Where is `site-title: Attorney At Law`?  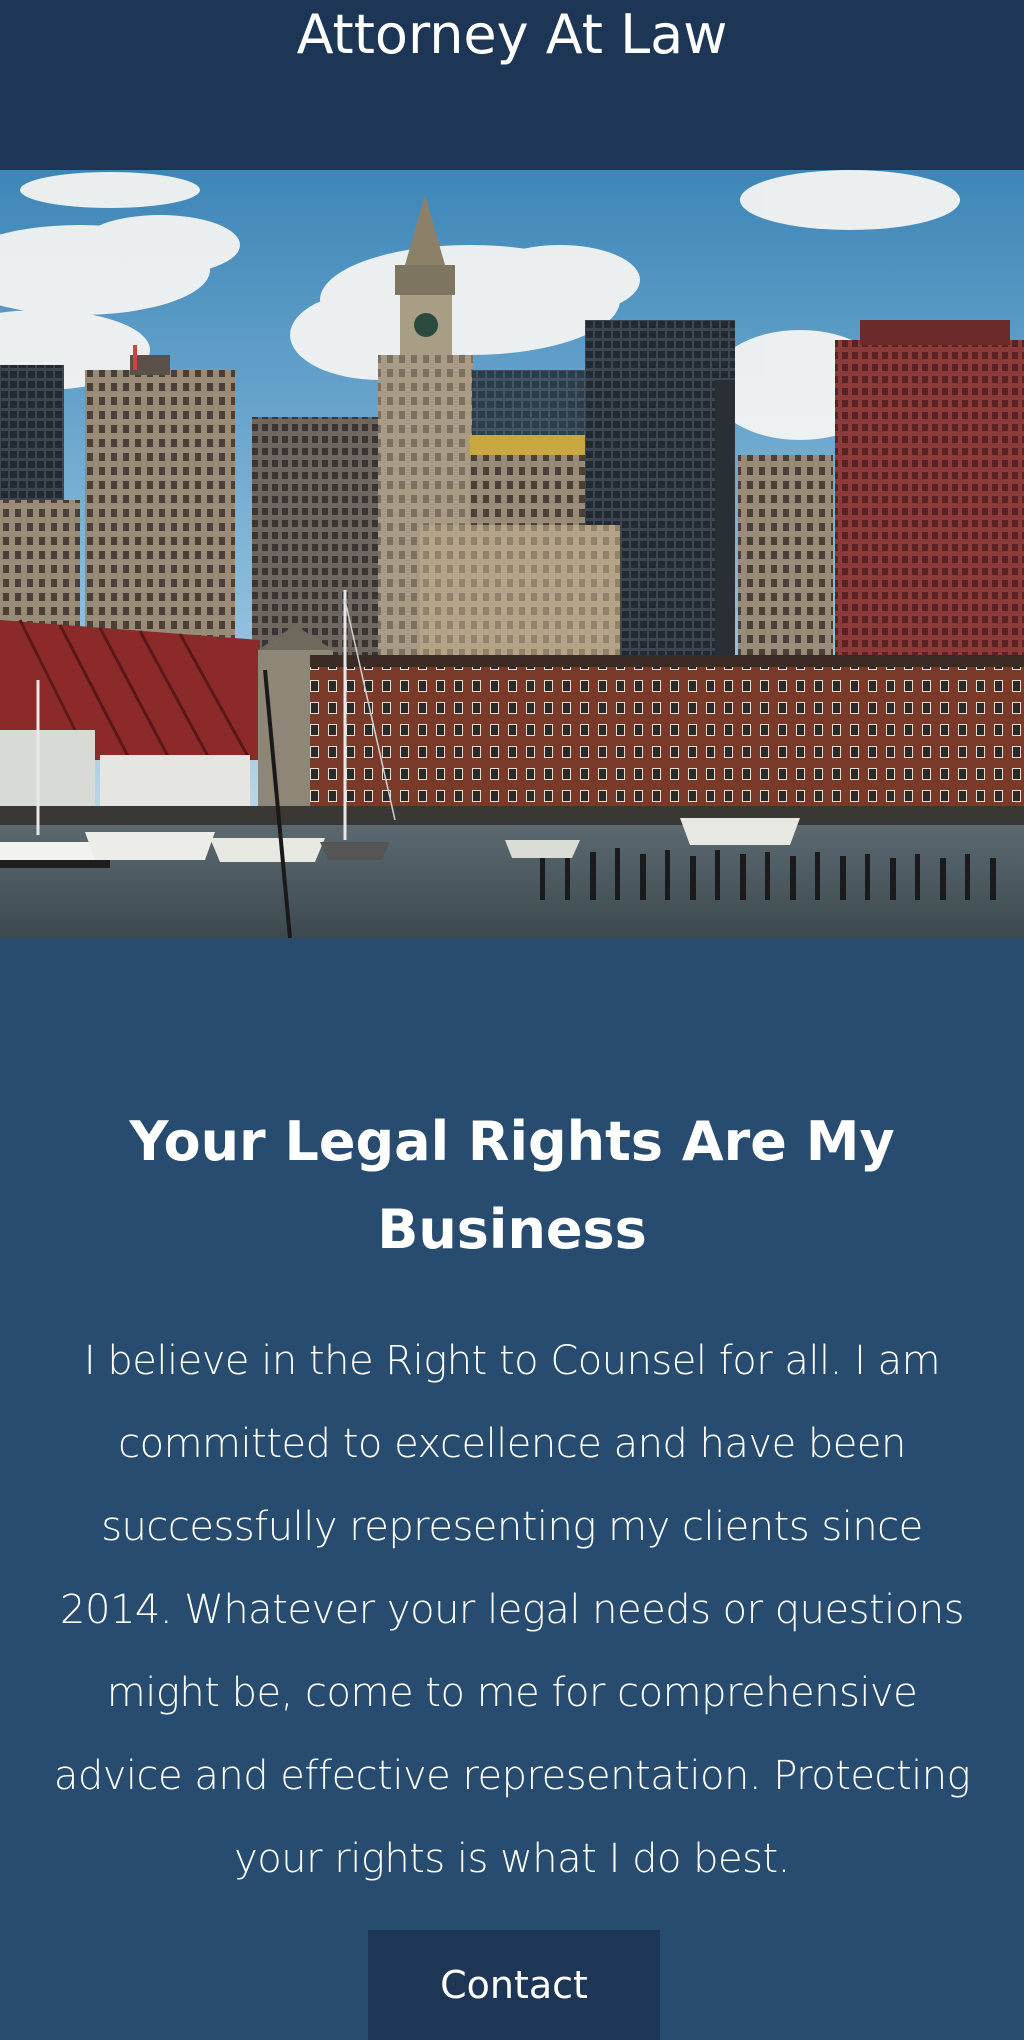 site-title: Attorney At Law is located at coordinates (512, 35).